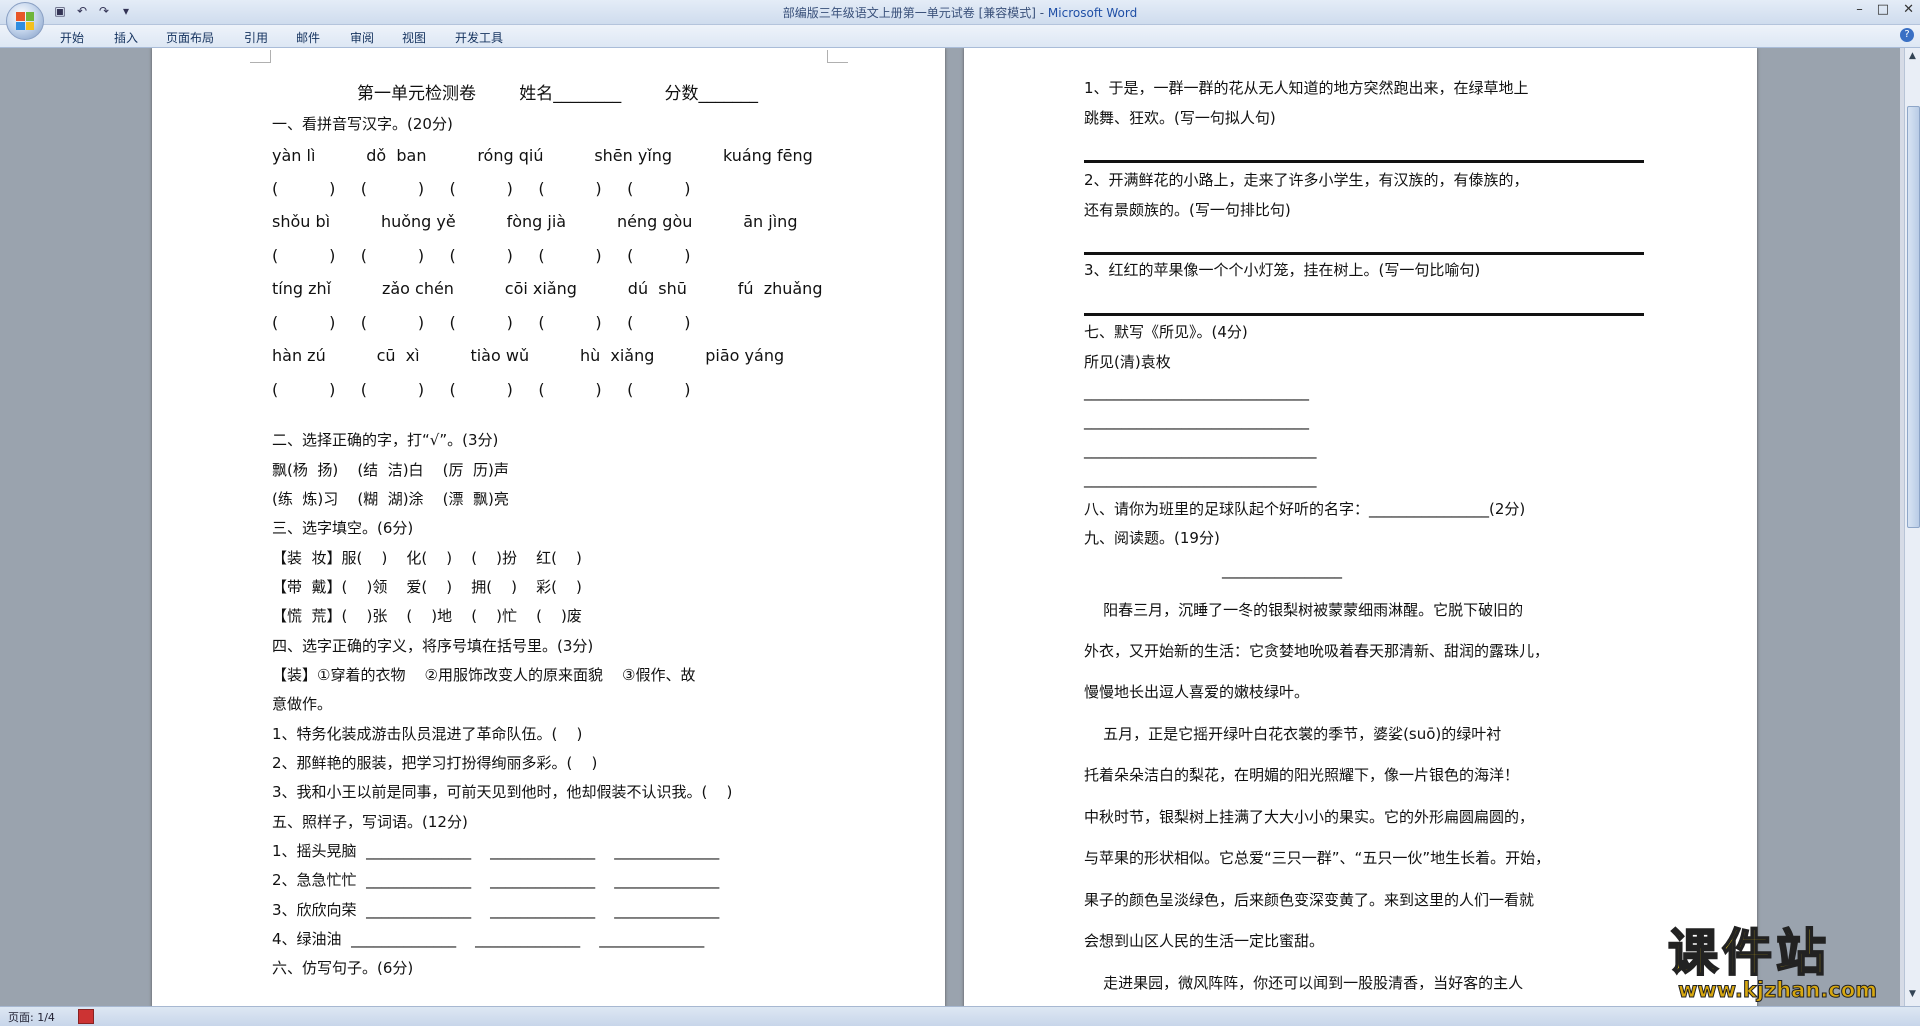 This screenshot has width=1920, height=1026. I want to click on question-line: (练 炼)习 (糊 湖)涂 (漂 飘)亮, so click(390, 499).